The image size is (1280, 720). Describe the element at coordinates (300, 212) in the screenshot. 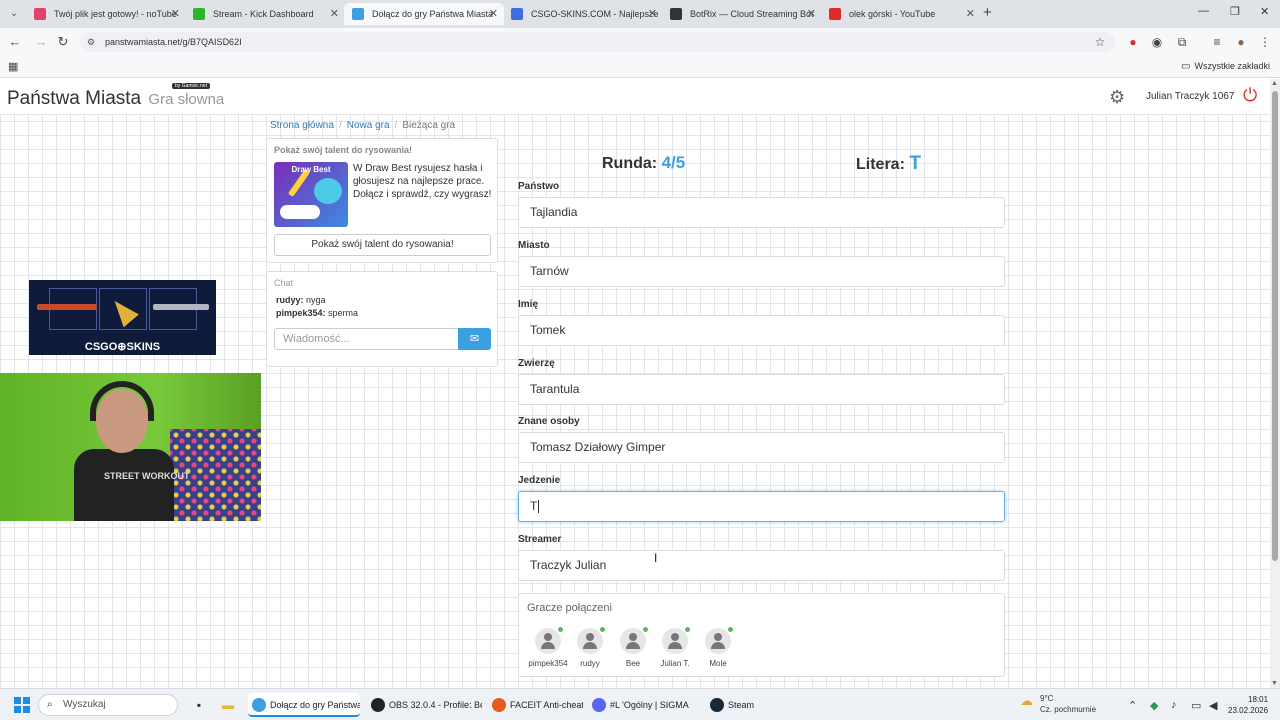

I see `promo-cloud` at that location.